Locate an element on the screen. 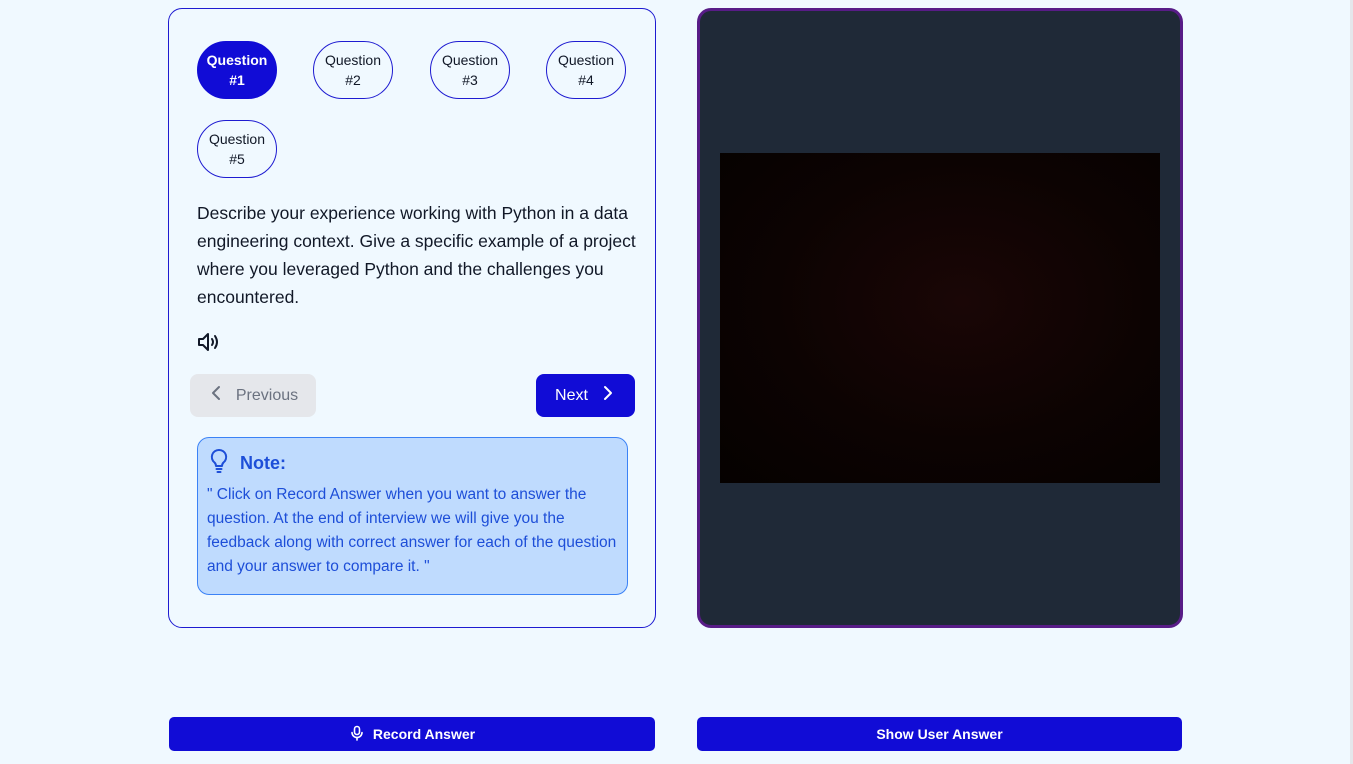  note-title: Note: is located at coordinates (263, 463).